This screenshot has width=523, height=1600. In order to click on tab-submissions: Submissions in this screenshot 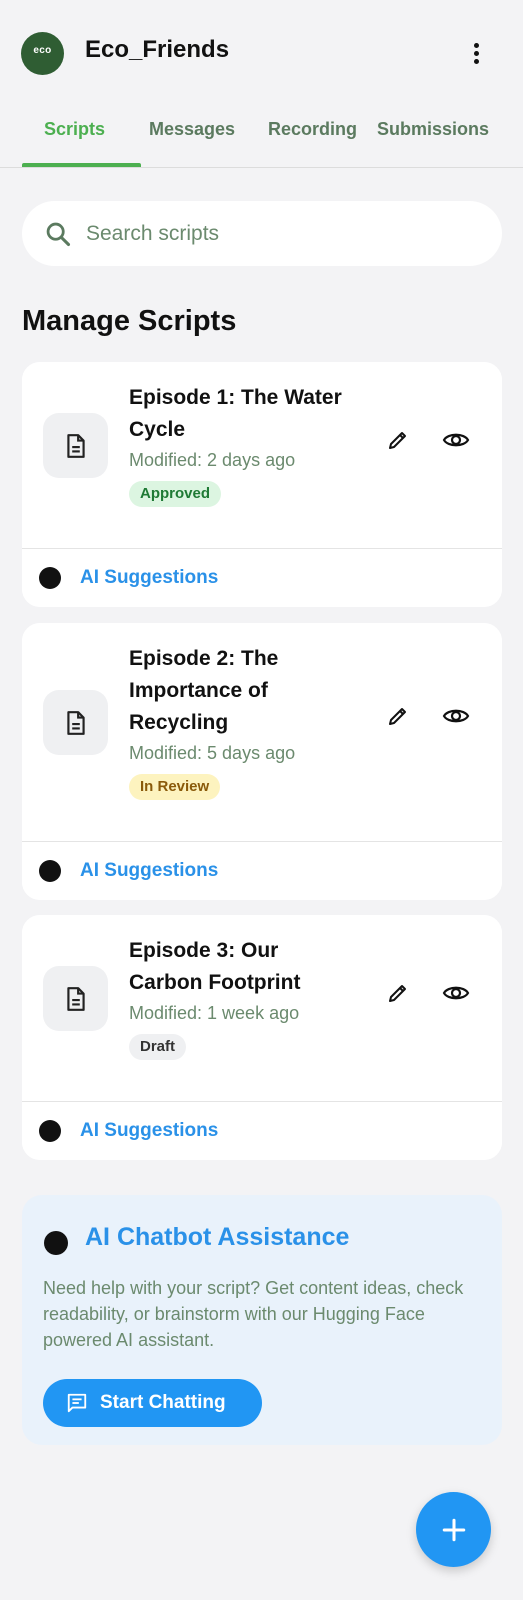, I will do `click(433, 129)`.